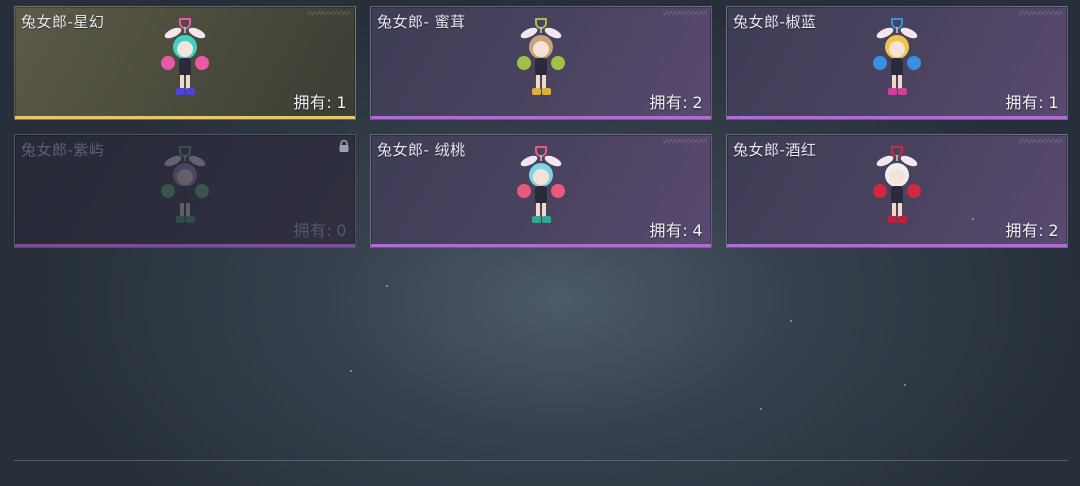 This screenshot has width=1080, height=486. I want to click on charm-card-rongtao: 兔女郎- 绒桃 拥有: 4, so click(541, 191).